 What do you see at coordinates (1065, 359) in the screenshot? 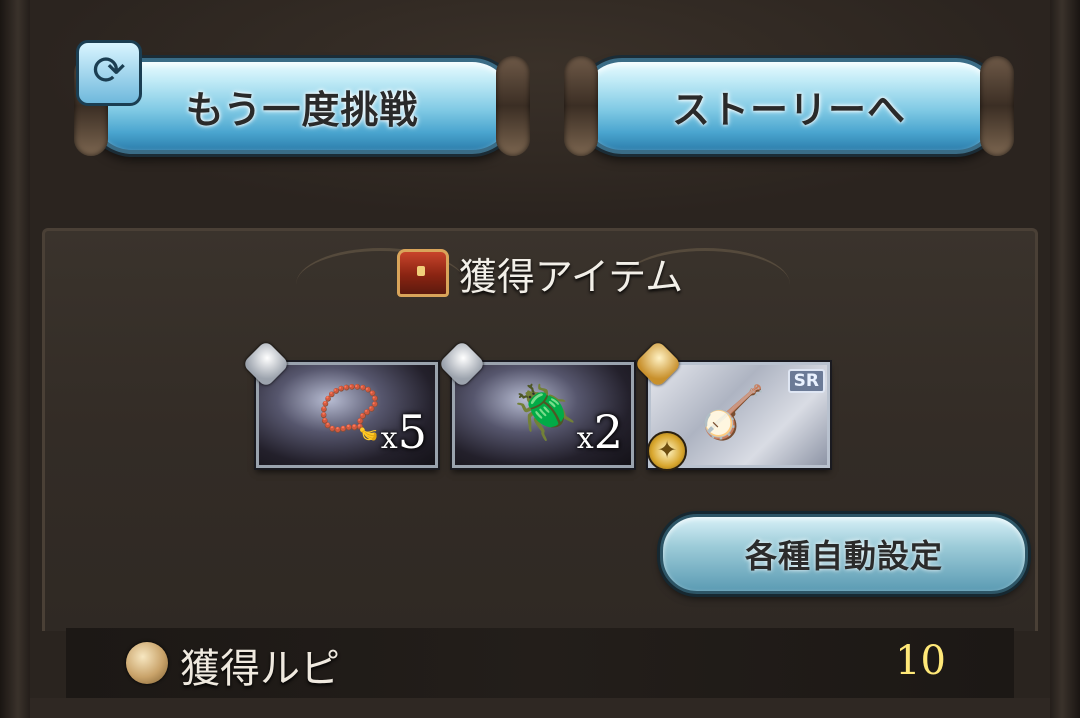
I see `frame-right` at bounding box center [1065, 359].